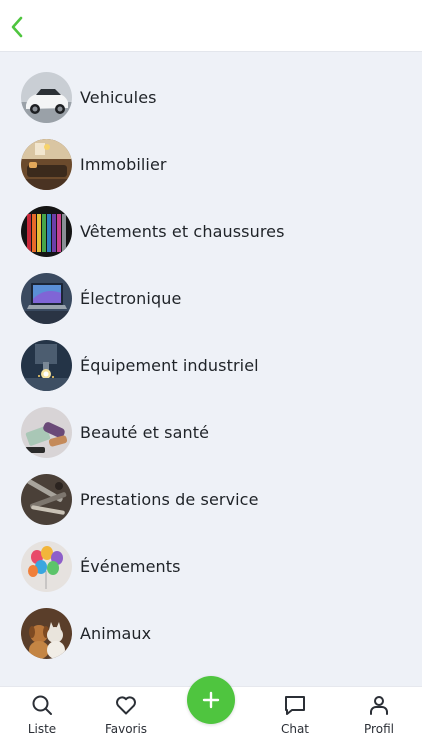 This screenshot has height=750, width=422. What do you see at coordinates (131, 298) in the screenshot?
I see `category-label: Électronique` at bounding box center [131, 298].